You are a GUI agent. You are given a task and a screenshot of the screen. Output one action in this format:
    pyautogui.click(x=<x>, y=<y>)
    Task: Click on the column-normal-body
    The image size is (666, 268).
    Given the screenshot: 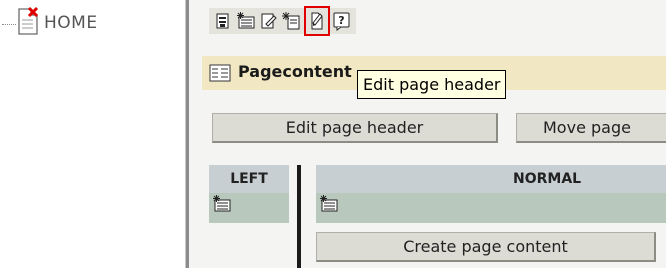 What is the action you would take?
    pyautogui.click(x=491, y=208)
    